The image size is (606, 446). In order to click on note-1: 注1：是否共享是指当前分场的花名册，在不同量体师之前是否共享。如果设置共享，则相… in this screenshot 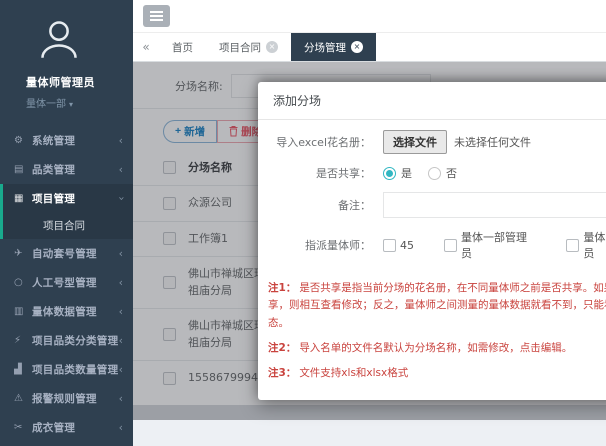, I will do `click(437, 305)`.